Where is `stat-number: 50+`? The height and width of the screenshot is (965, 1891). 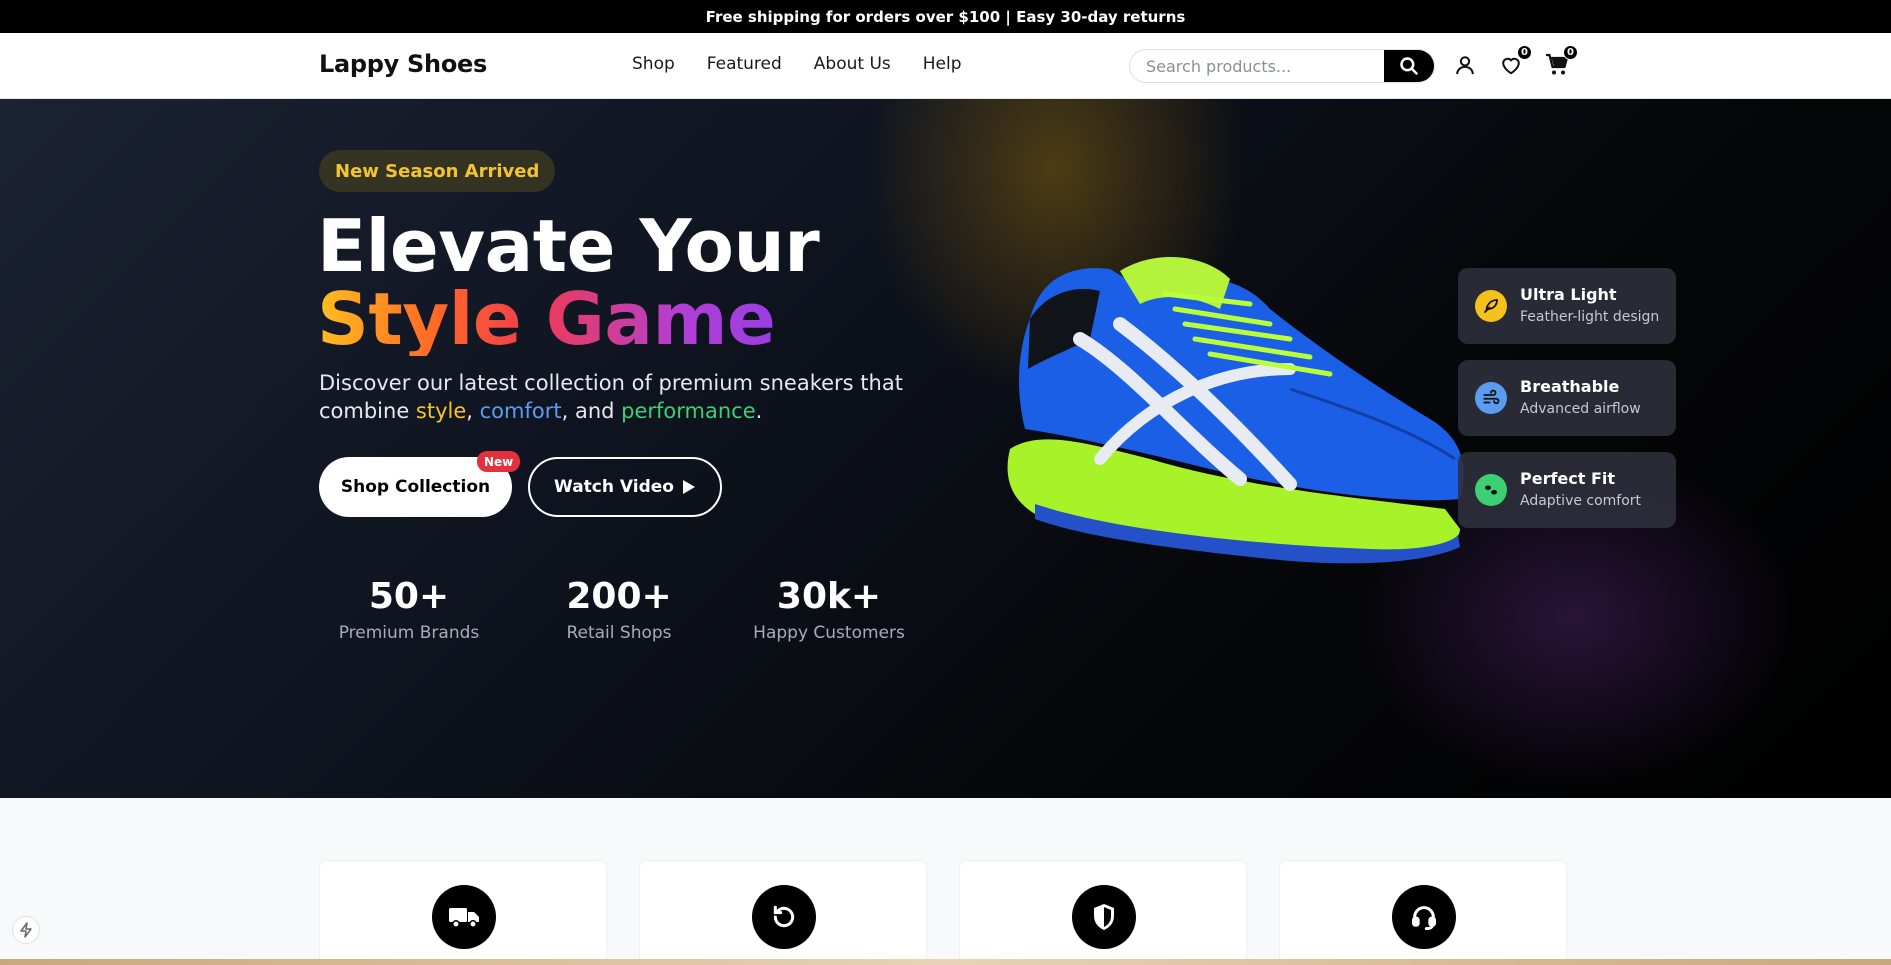 stat-number: 50+ is located at coordinates (409, 596).